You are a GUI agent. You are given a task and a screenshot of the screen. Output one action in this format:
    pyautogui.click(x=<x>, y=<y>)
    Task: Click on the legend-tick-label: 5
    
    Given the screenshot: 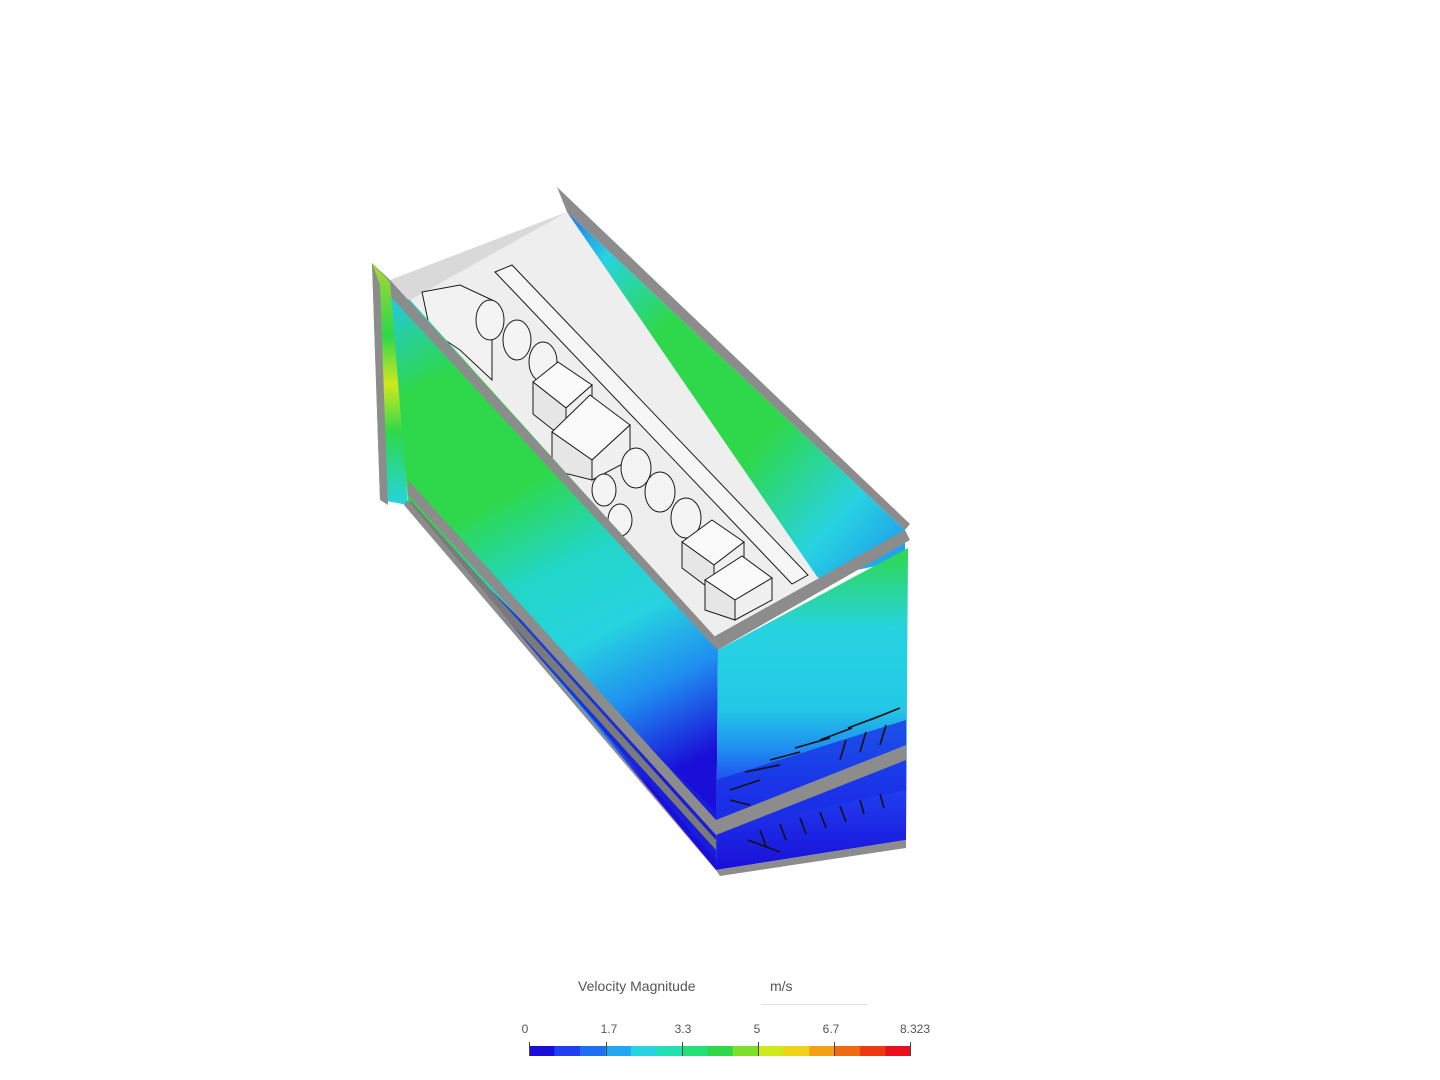 What is the action you would take?
    pyautogui.click(x=757, y=1029)
    